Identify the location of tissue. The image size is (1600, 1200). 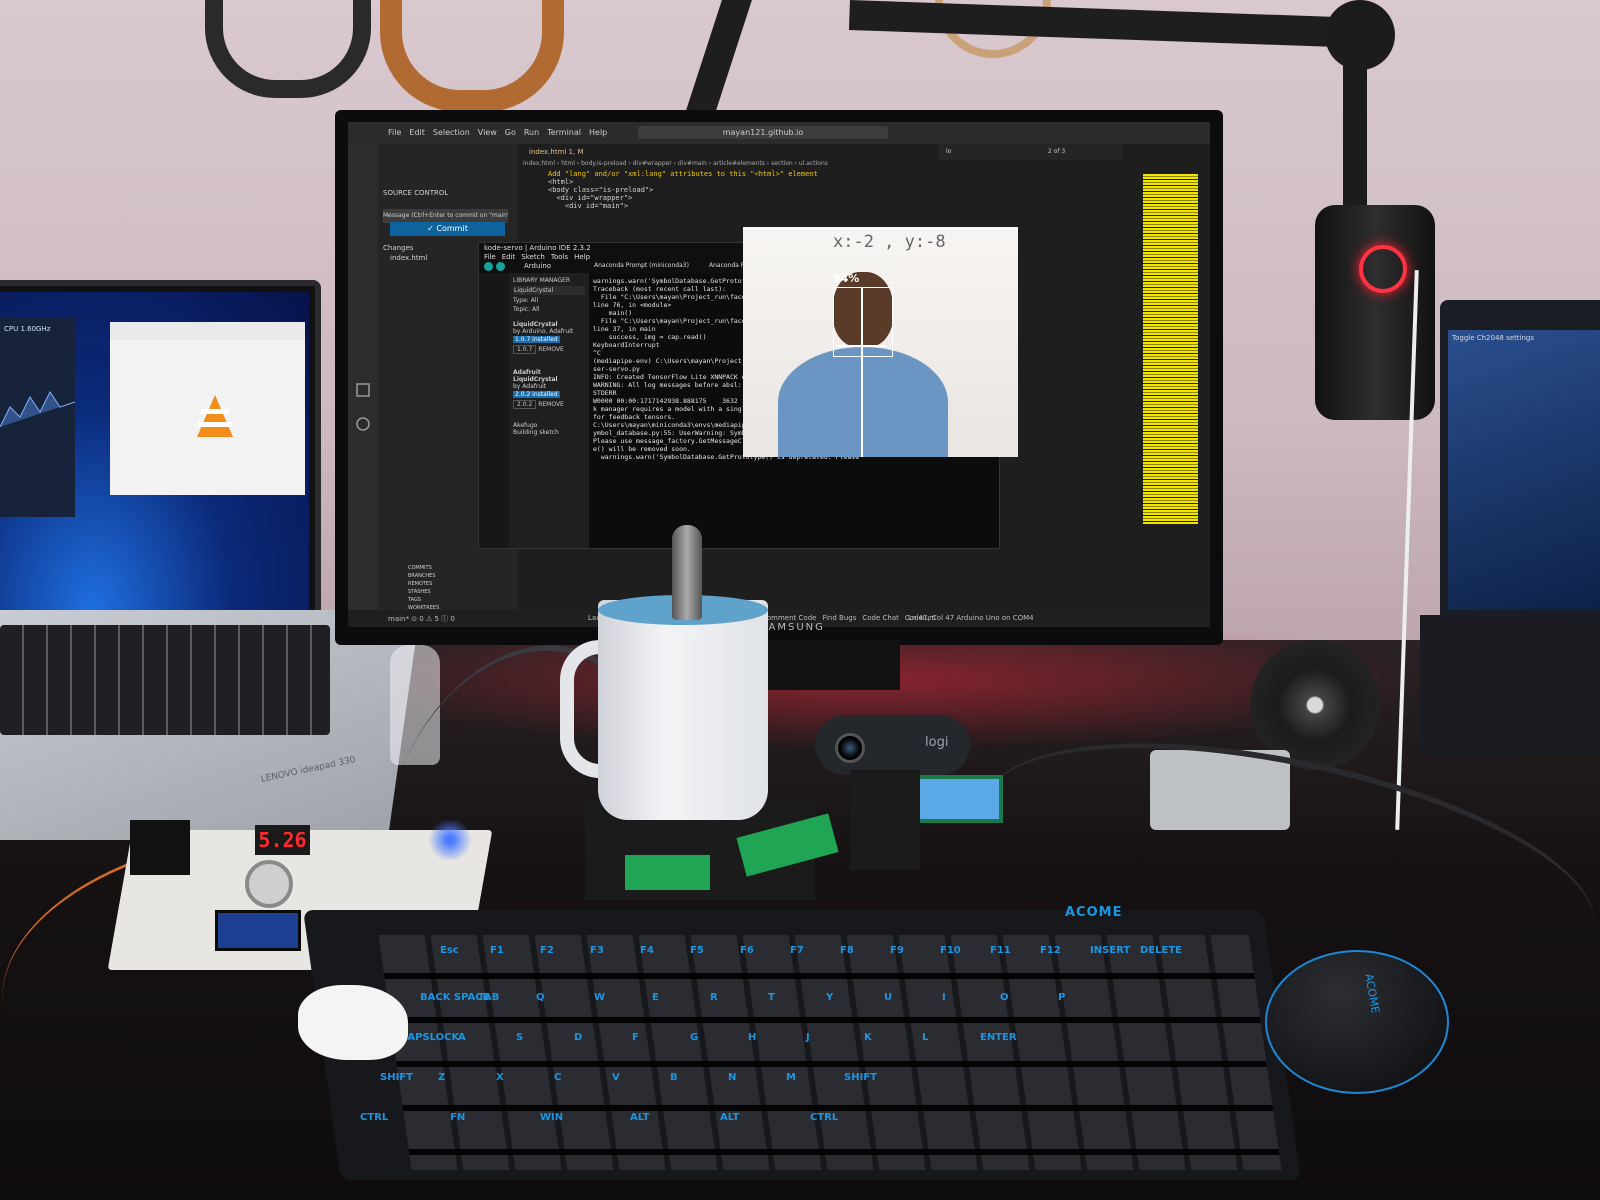
(353, 1022).